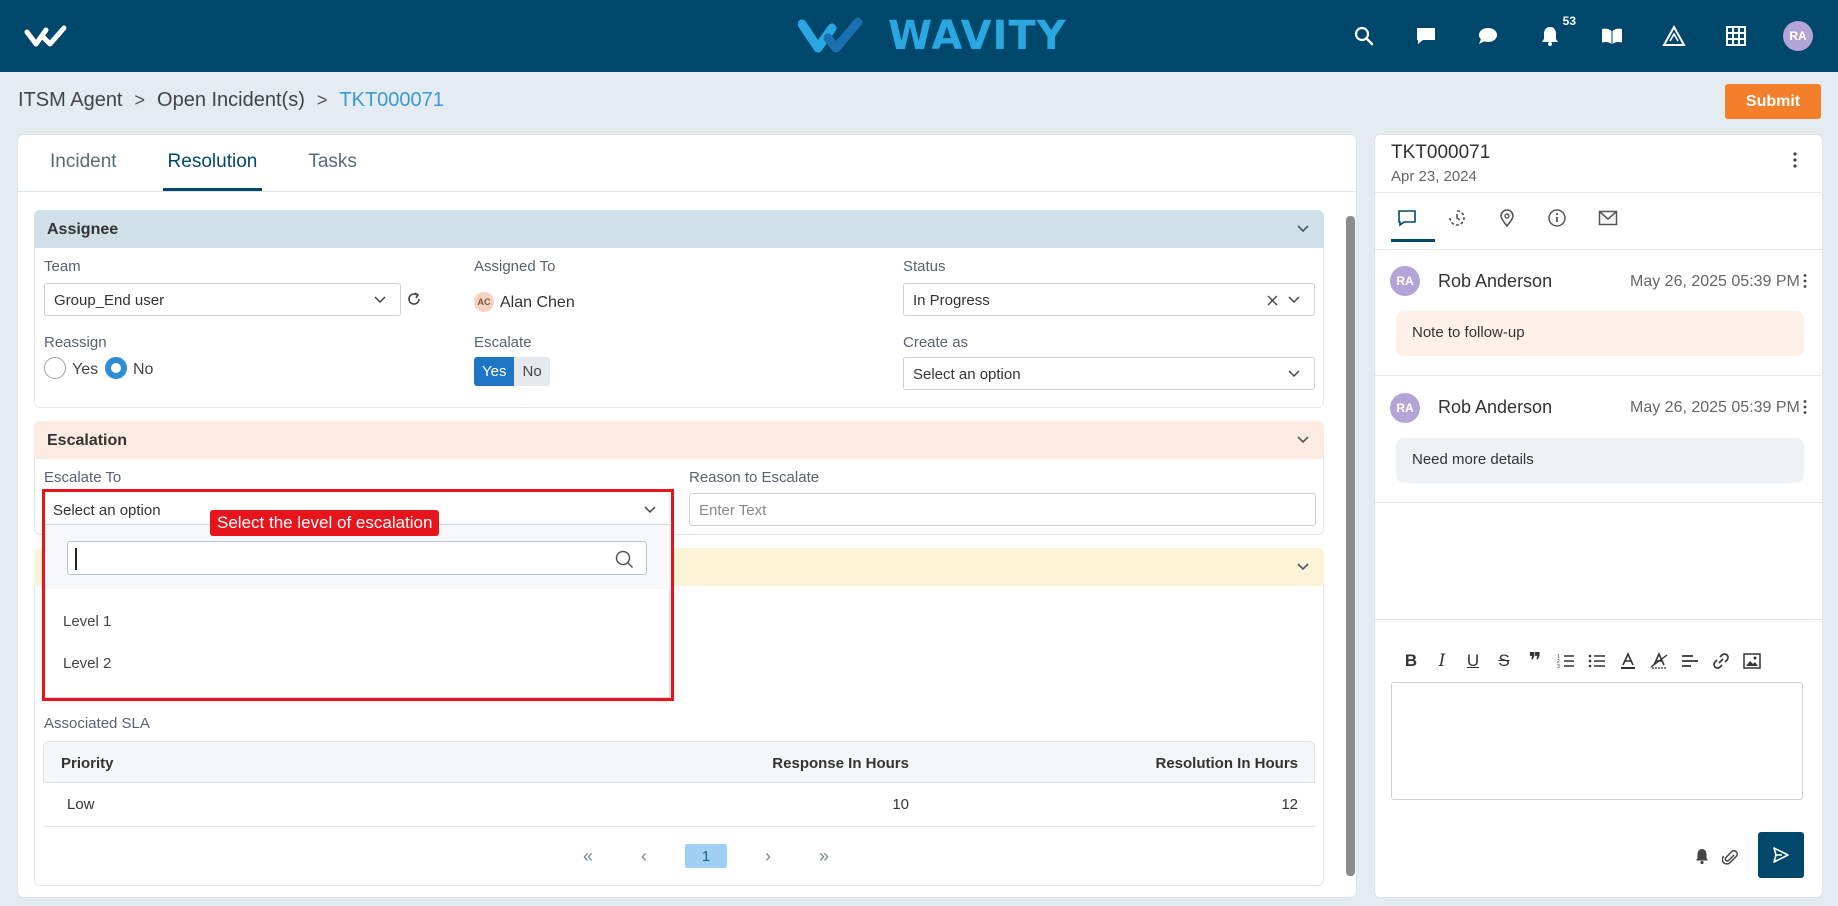 Image resolution: width=1838 pixels, height=906 pixels. Describe the element at coordinates (1781, 855) in the screenshot. I see `send-button` at that location.